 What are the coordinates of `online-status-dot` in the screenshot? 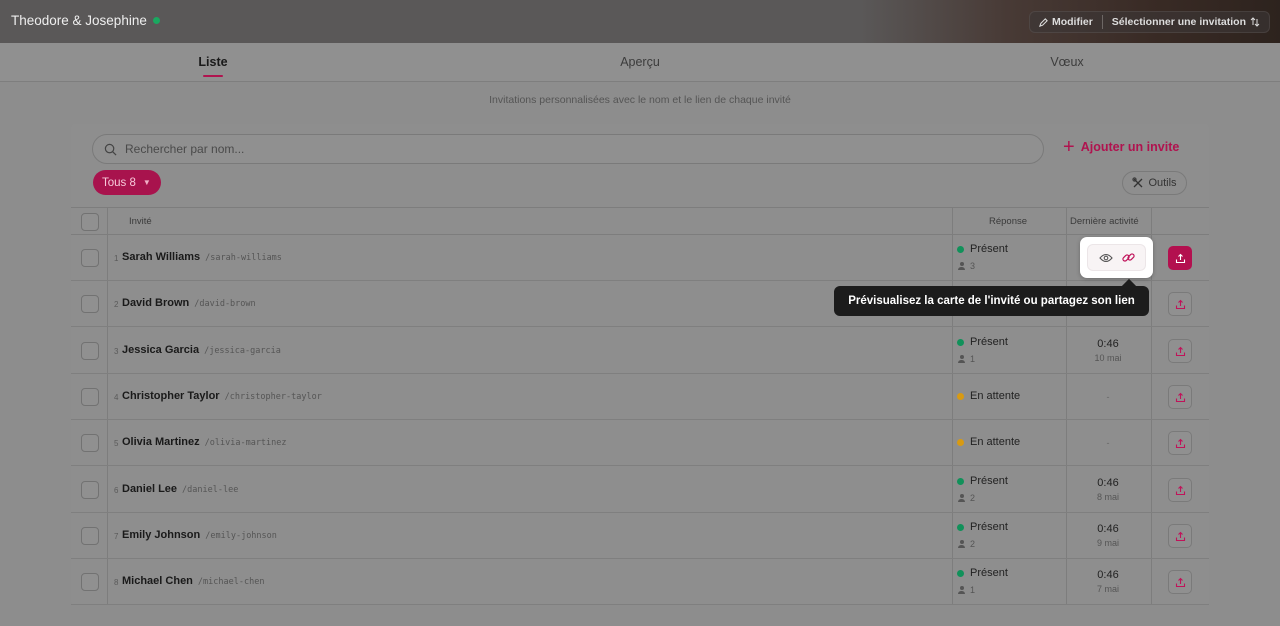 It's located at (156, 20).